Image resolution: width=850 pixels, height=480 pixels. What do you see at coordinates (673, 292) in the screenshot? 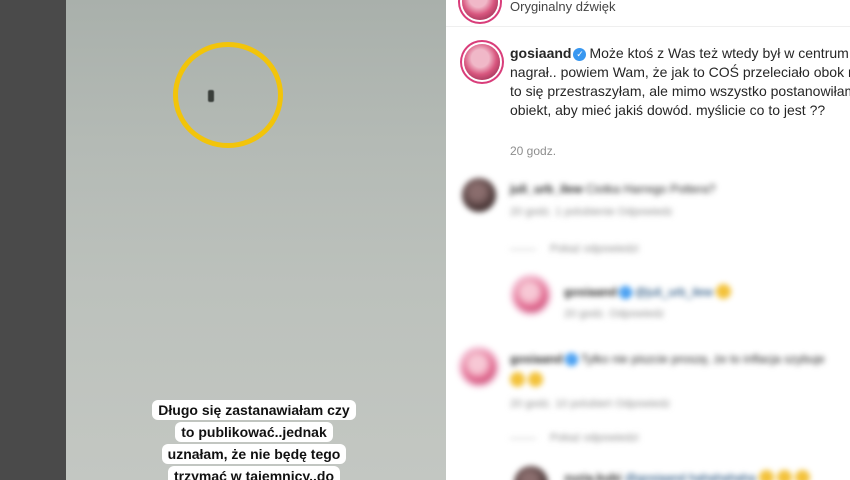
I see `comment-body: @juli_urb_ilew` at bounding box center [673, 292].